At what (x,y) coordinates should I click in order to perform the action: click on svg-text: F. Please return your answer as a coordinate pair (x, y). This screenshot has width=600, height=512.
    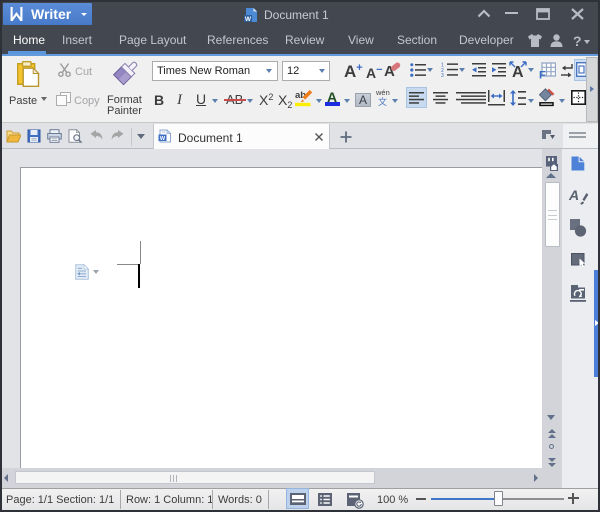
    Looking at the image, I should click on (542, 75).